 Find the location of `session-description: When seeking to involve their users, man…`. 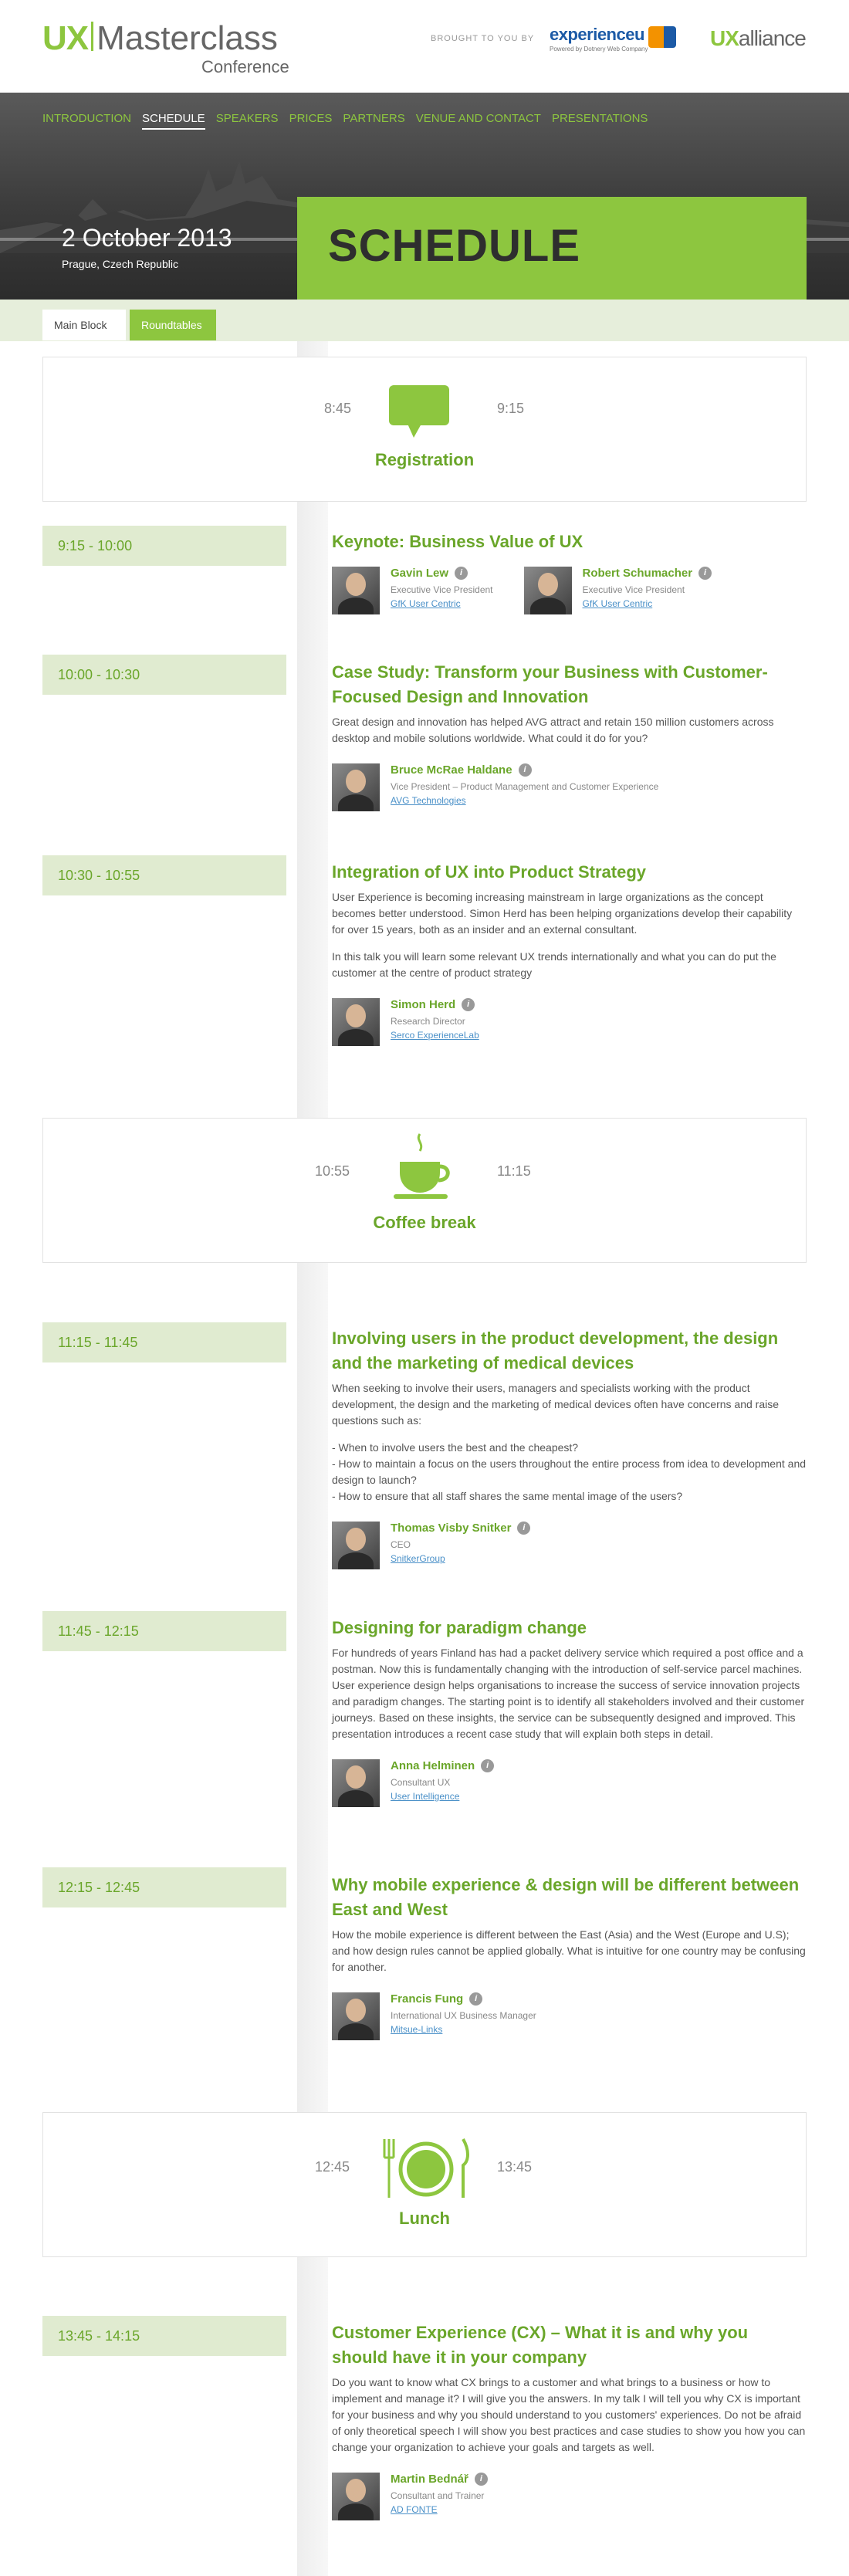

session-description: When seeking to involve their users, man… is located at coordinates (556, 1404).